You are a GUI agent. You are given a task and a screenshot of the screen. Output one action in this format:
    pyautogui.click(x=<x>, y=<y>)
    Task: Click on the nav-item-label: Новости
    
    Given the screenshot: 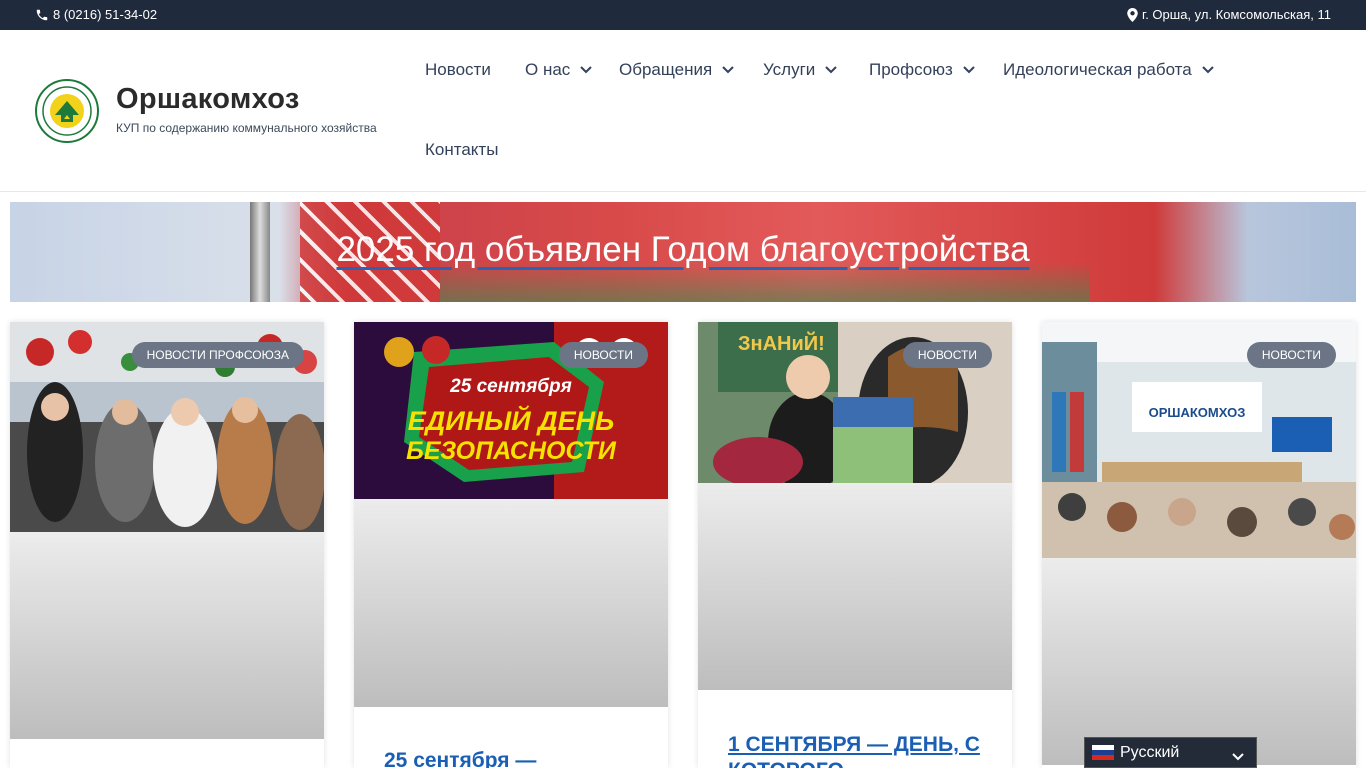 What is the action you would take?
    pyautogui.click(x=458, y=69)
    